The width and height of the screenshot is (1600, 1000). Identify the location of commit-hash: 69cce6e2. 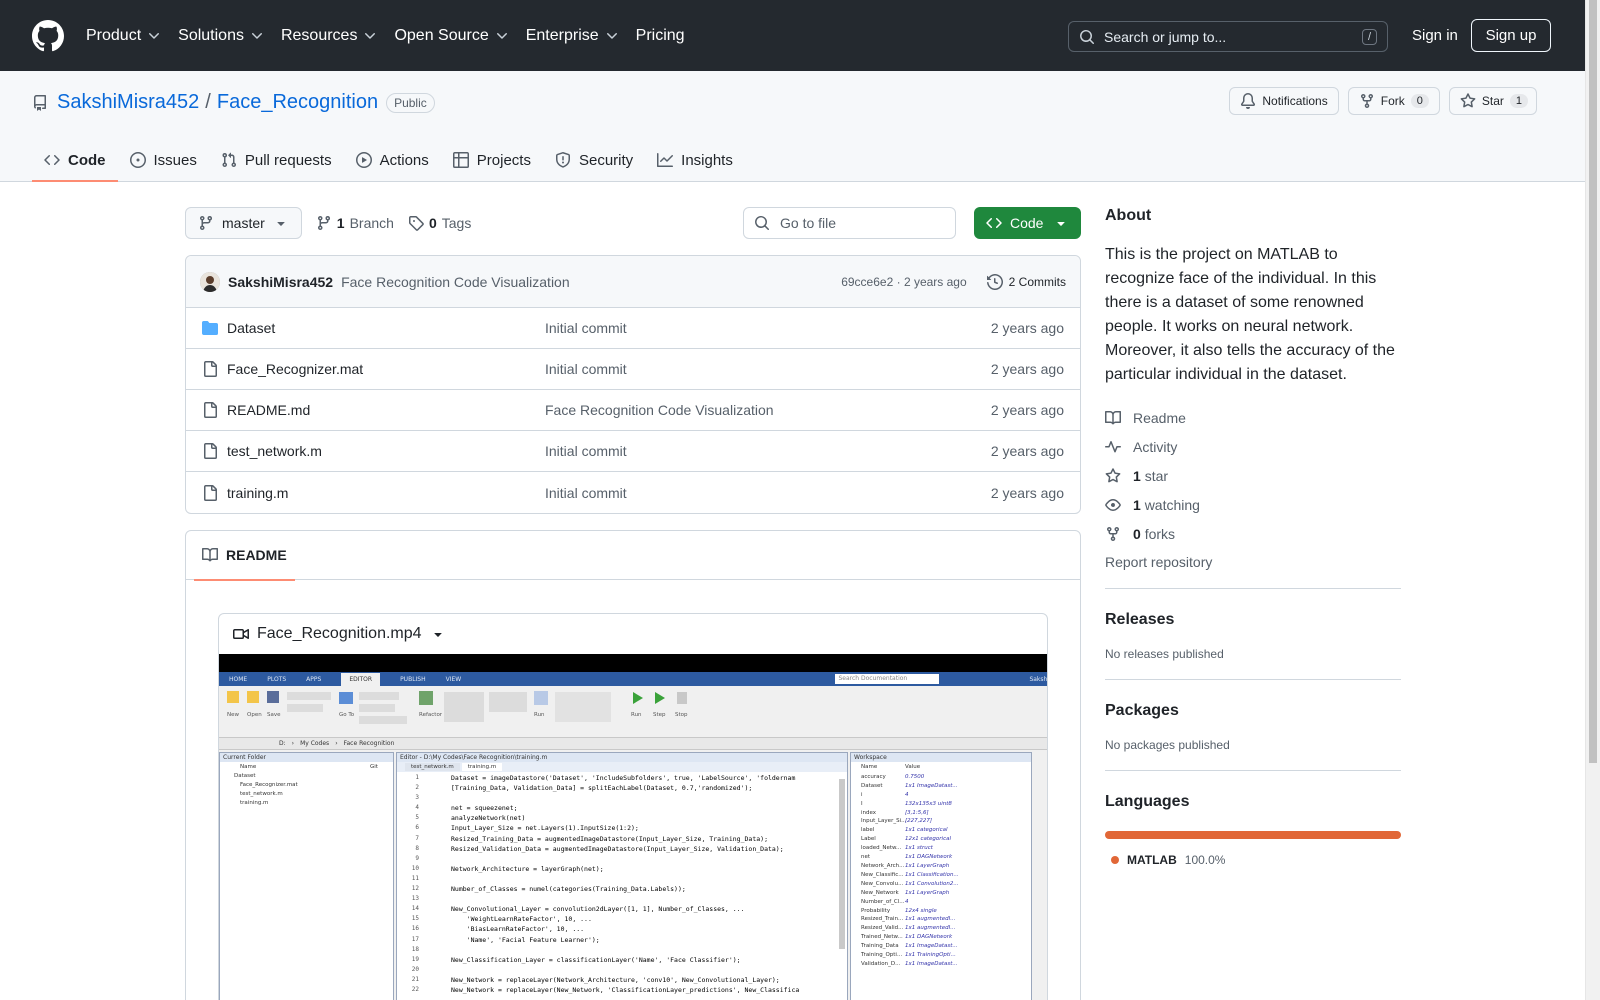
(867, 282).